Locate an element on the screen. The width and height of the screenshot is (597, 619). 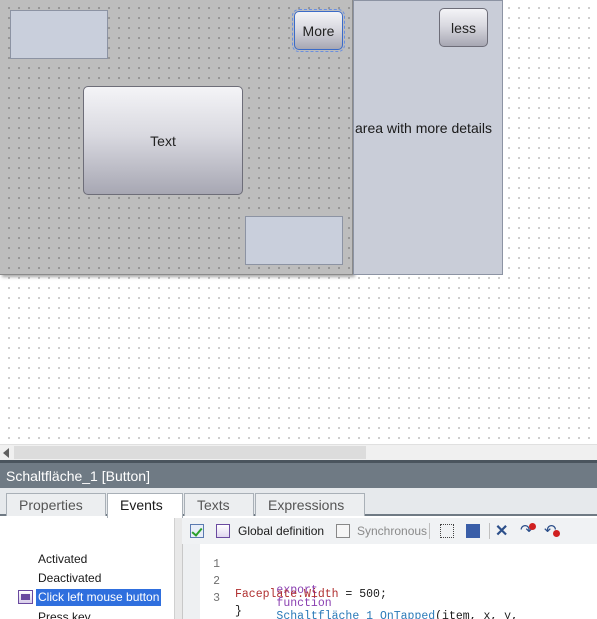
check-syntax-icon is located at coordinates (197, 531).